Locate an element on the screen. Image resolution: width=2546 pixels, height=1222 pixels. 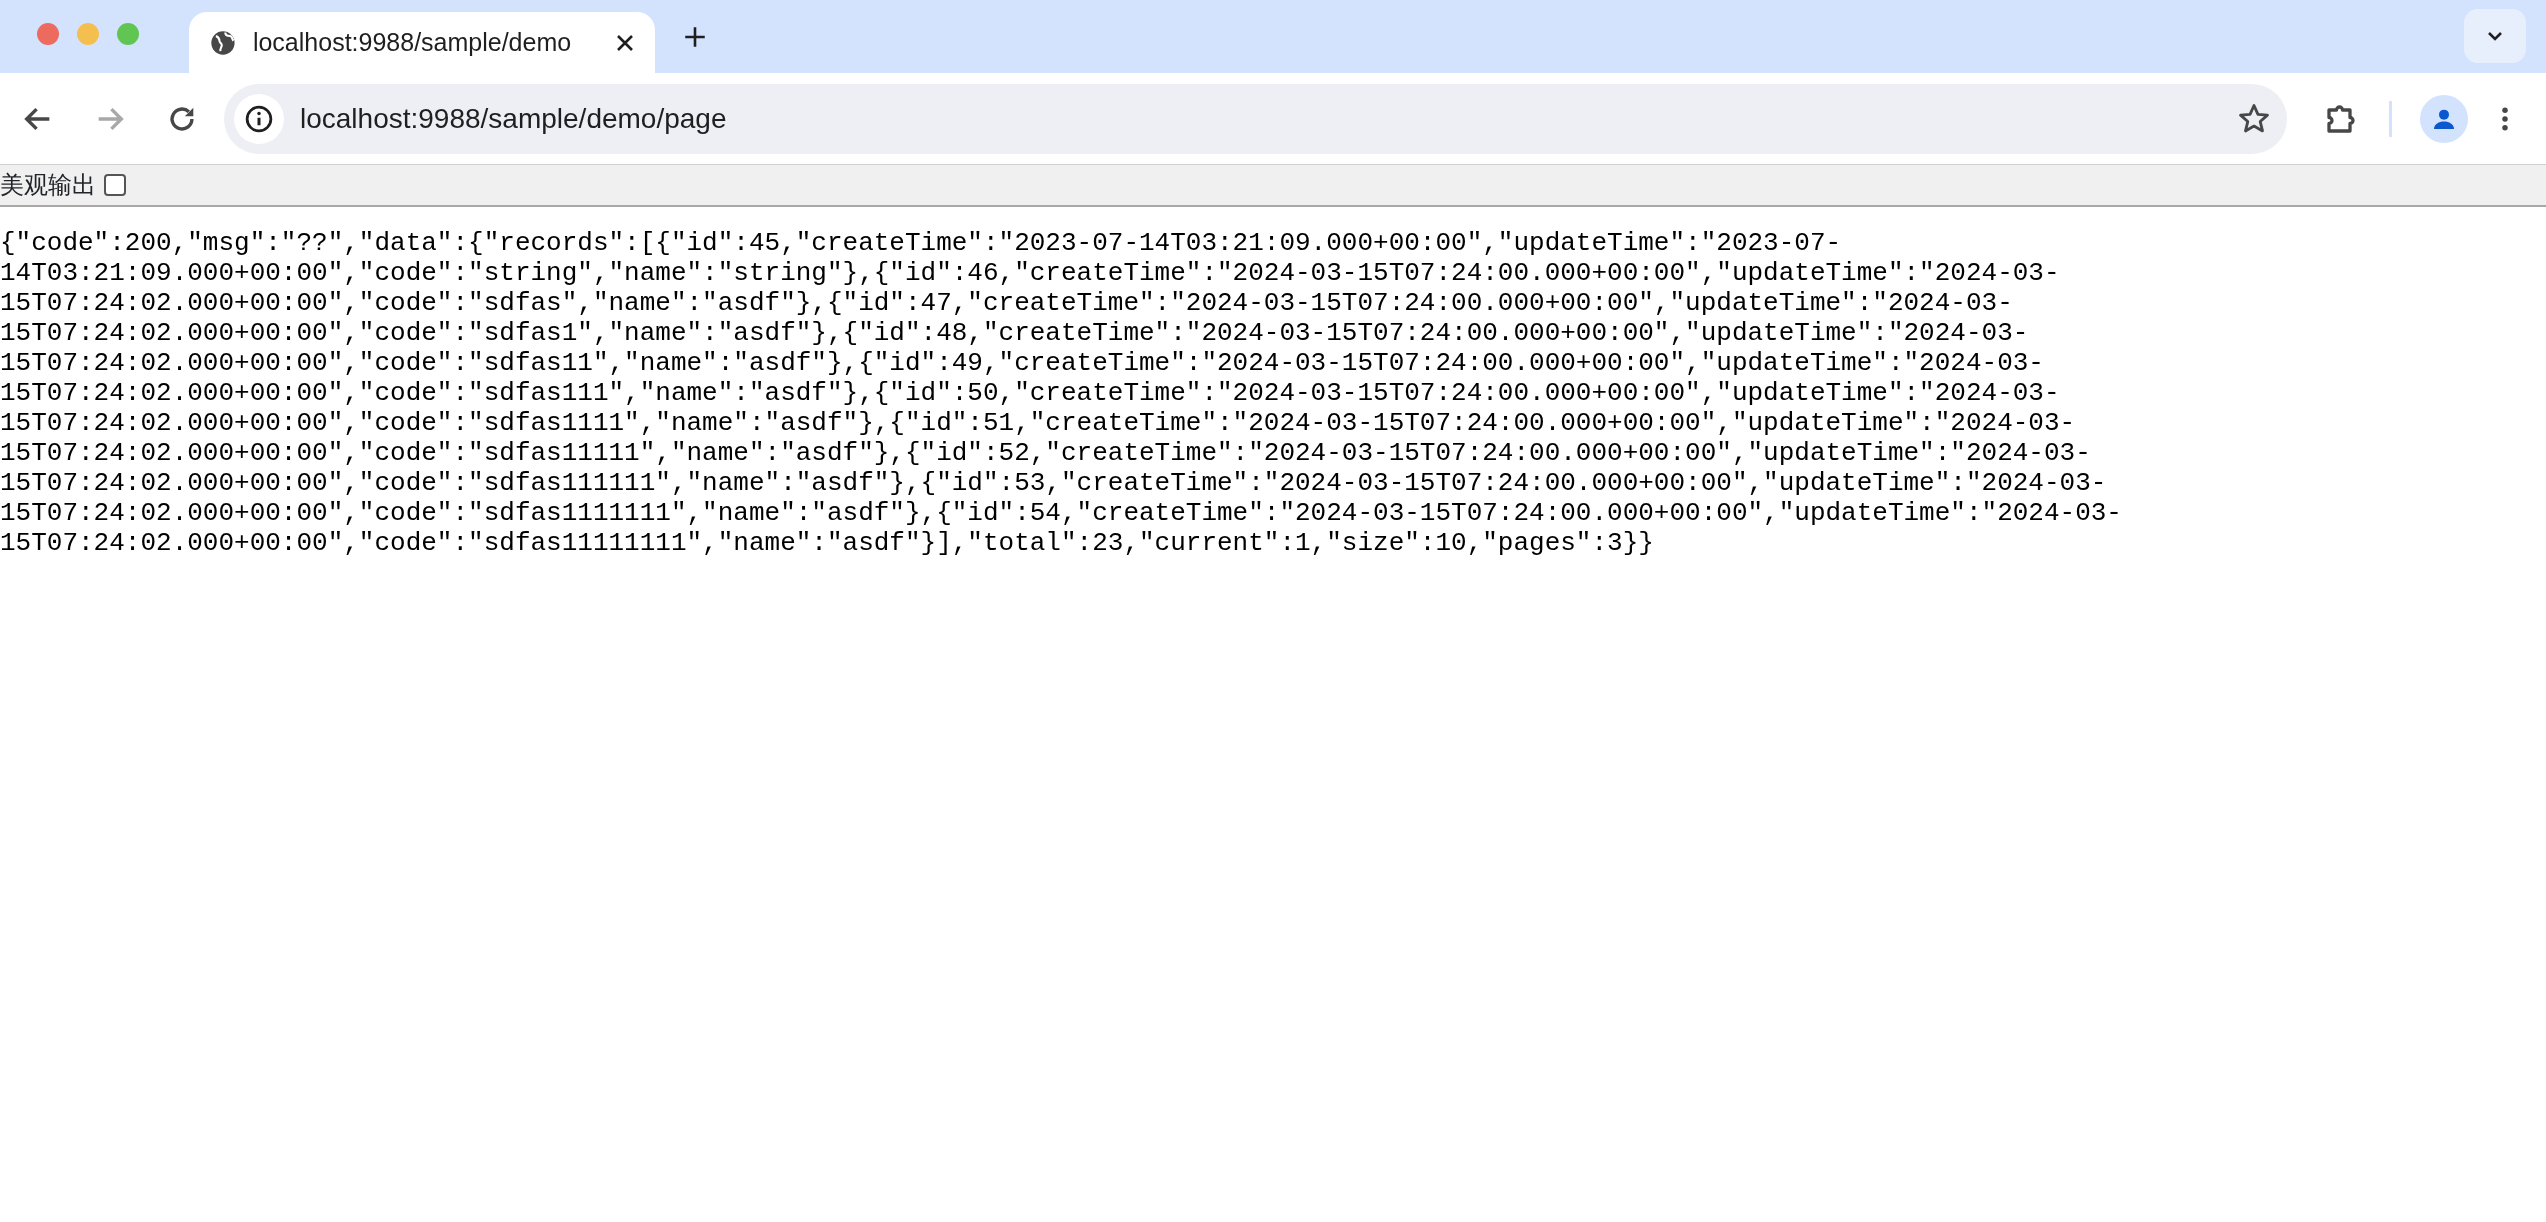
json-text-line: 15T07:24:02.000+00:00","code":"sdfas11111111","name":"asdf"}],"total":23,"current":1,"size":10,"pages":3}} is located at coordinates (827, 543).